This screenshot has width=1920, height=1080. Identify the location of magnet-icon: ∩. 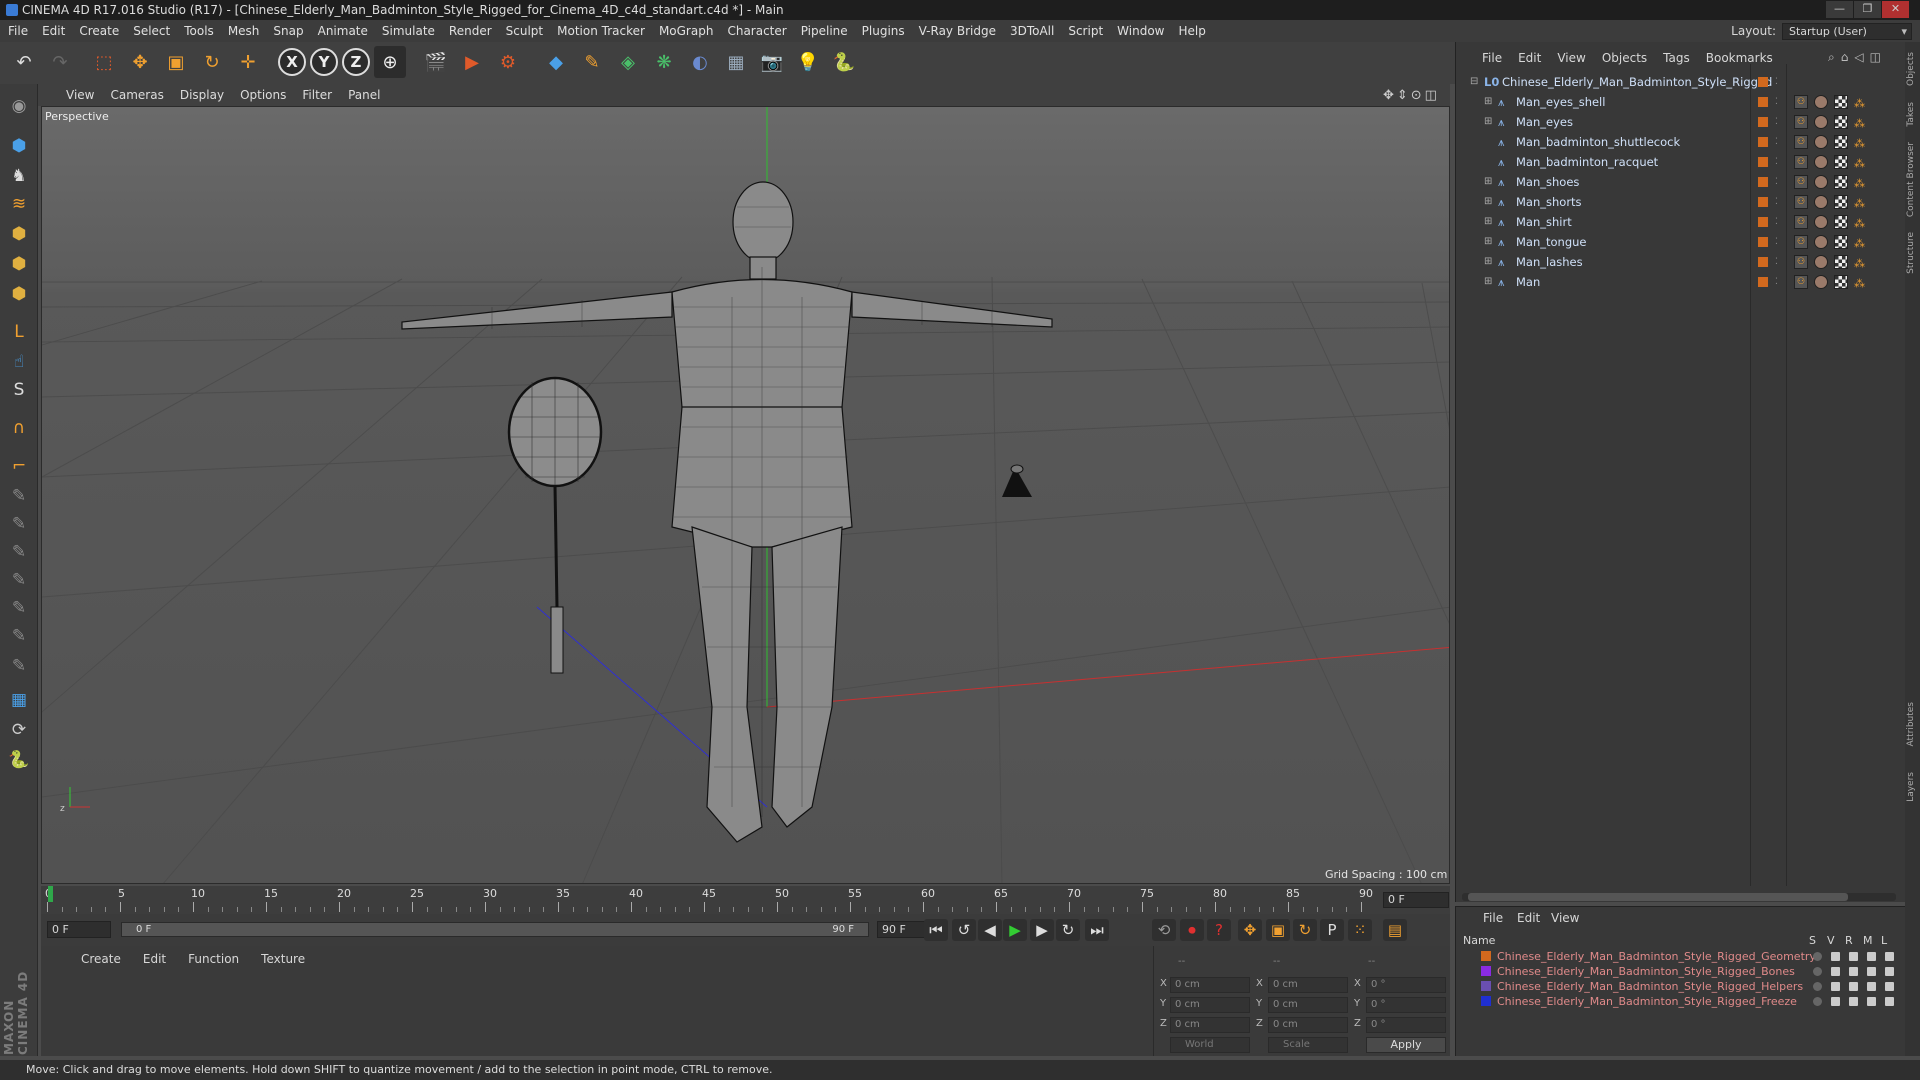
(19, 428).